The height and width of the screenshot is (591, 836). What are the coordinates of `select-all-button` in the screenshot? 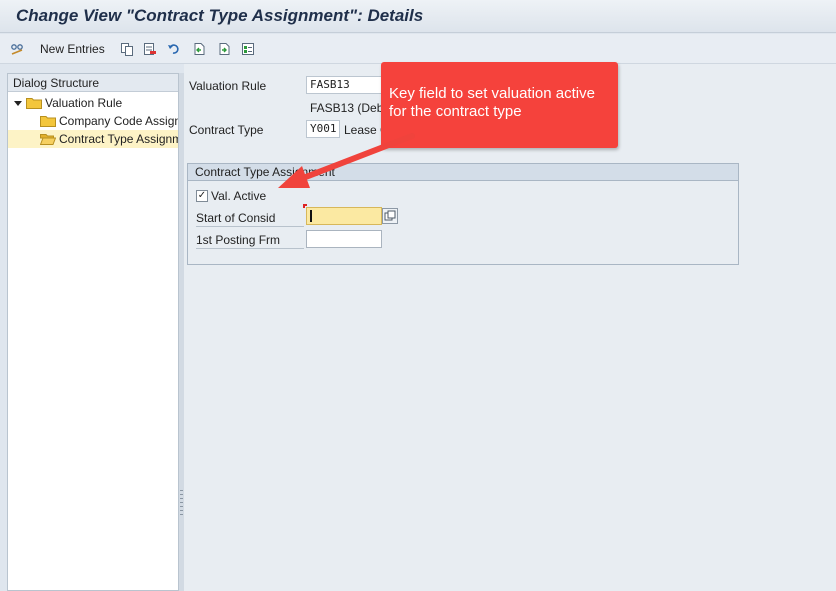 It's located at (248, 49).